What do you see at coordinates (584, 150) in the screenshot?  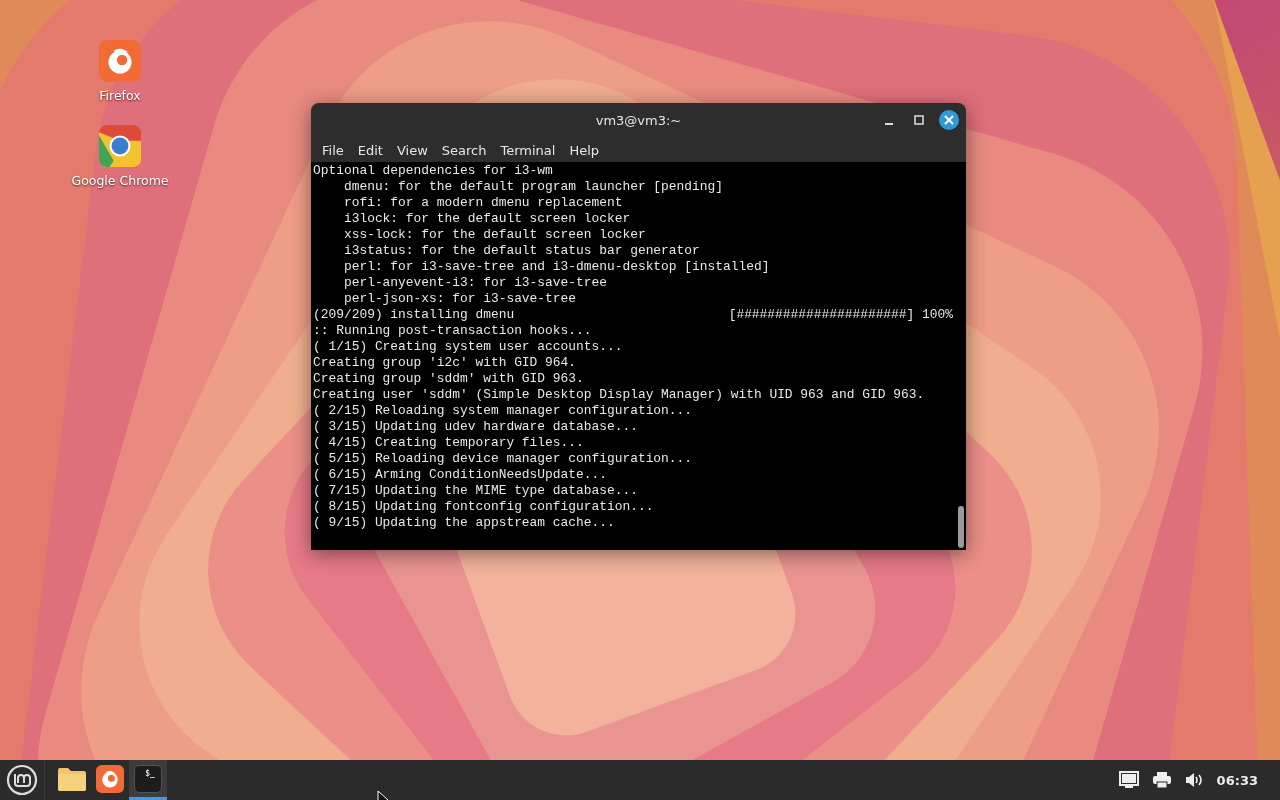 I see `menu-item: Help` at bounding box center [584, 150].